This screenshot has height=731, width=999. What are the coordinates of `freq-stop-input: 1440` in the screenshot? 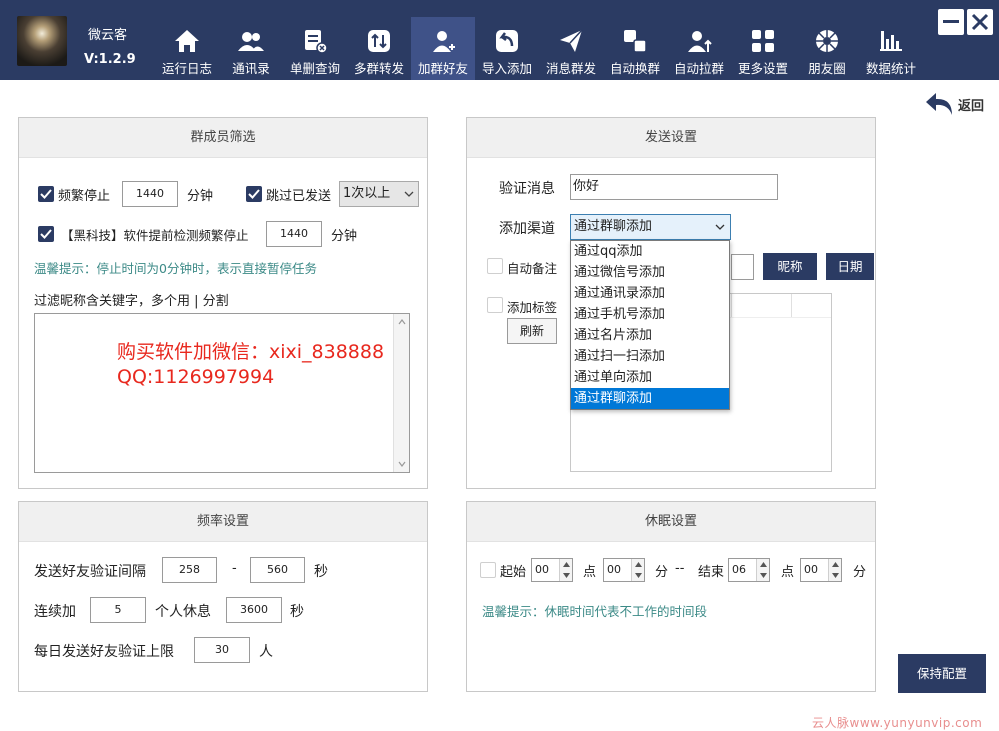 It's located at (150, 194).